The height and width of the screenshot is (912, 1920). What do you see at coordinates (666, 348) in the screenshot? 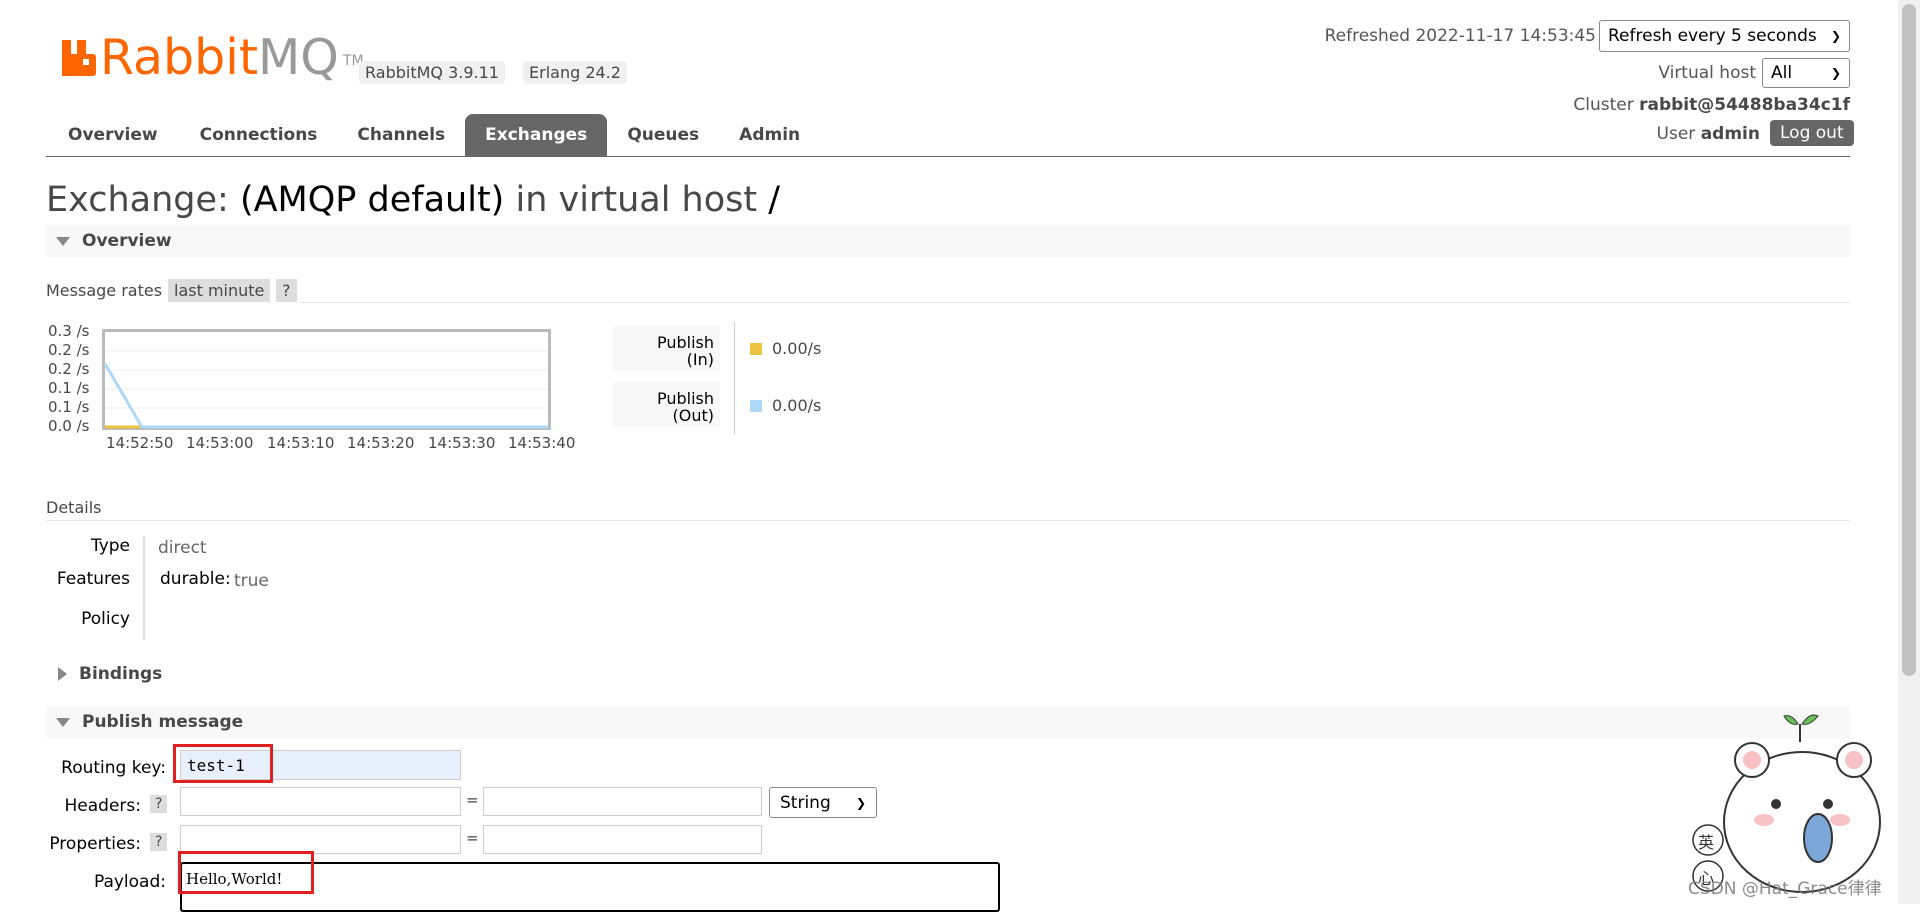
I see `legend-publish-in-label: Publish (In)` at bounding box center [666, 348].